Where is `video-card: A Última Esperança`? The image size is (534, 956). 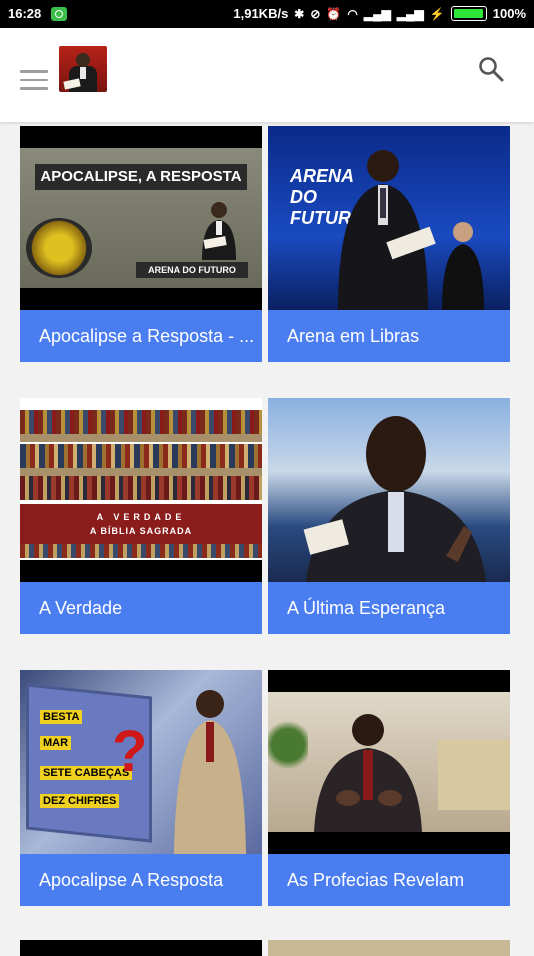 video-card: A Última Esperança is located at coordinates (389, 516).